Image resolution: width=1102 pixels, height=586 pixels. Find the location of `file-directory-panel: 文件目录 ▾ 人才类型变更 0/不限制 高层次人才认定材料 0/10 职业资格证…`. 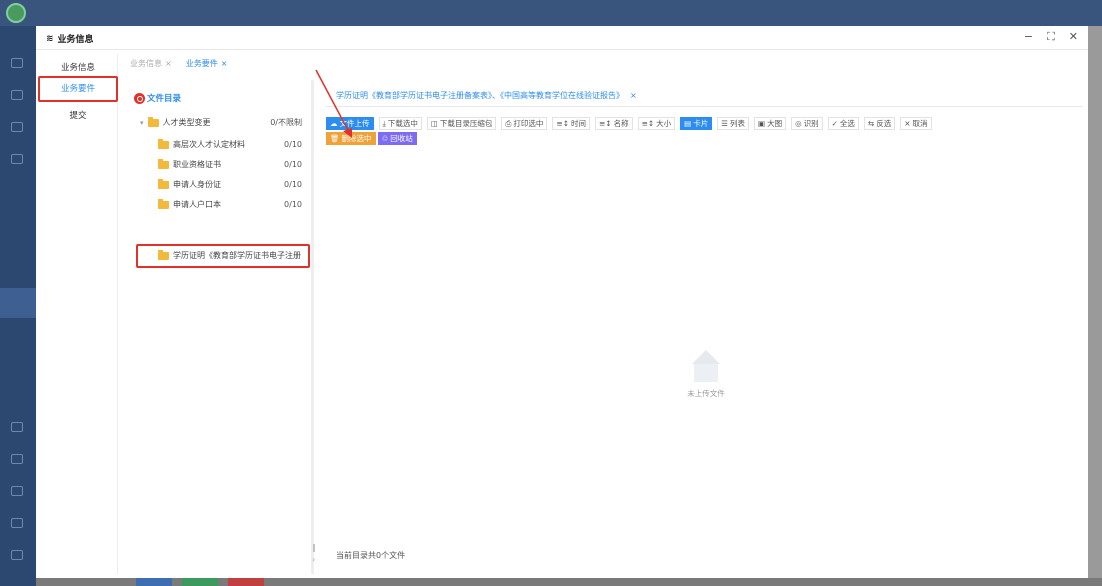

file-directory-panel: 文件目录 ▾ 人才类型变更 0/不限制 高层次人才认定材料 0/10 职业资格证… is located at coordinates (221, 327).